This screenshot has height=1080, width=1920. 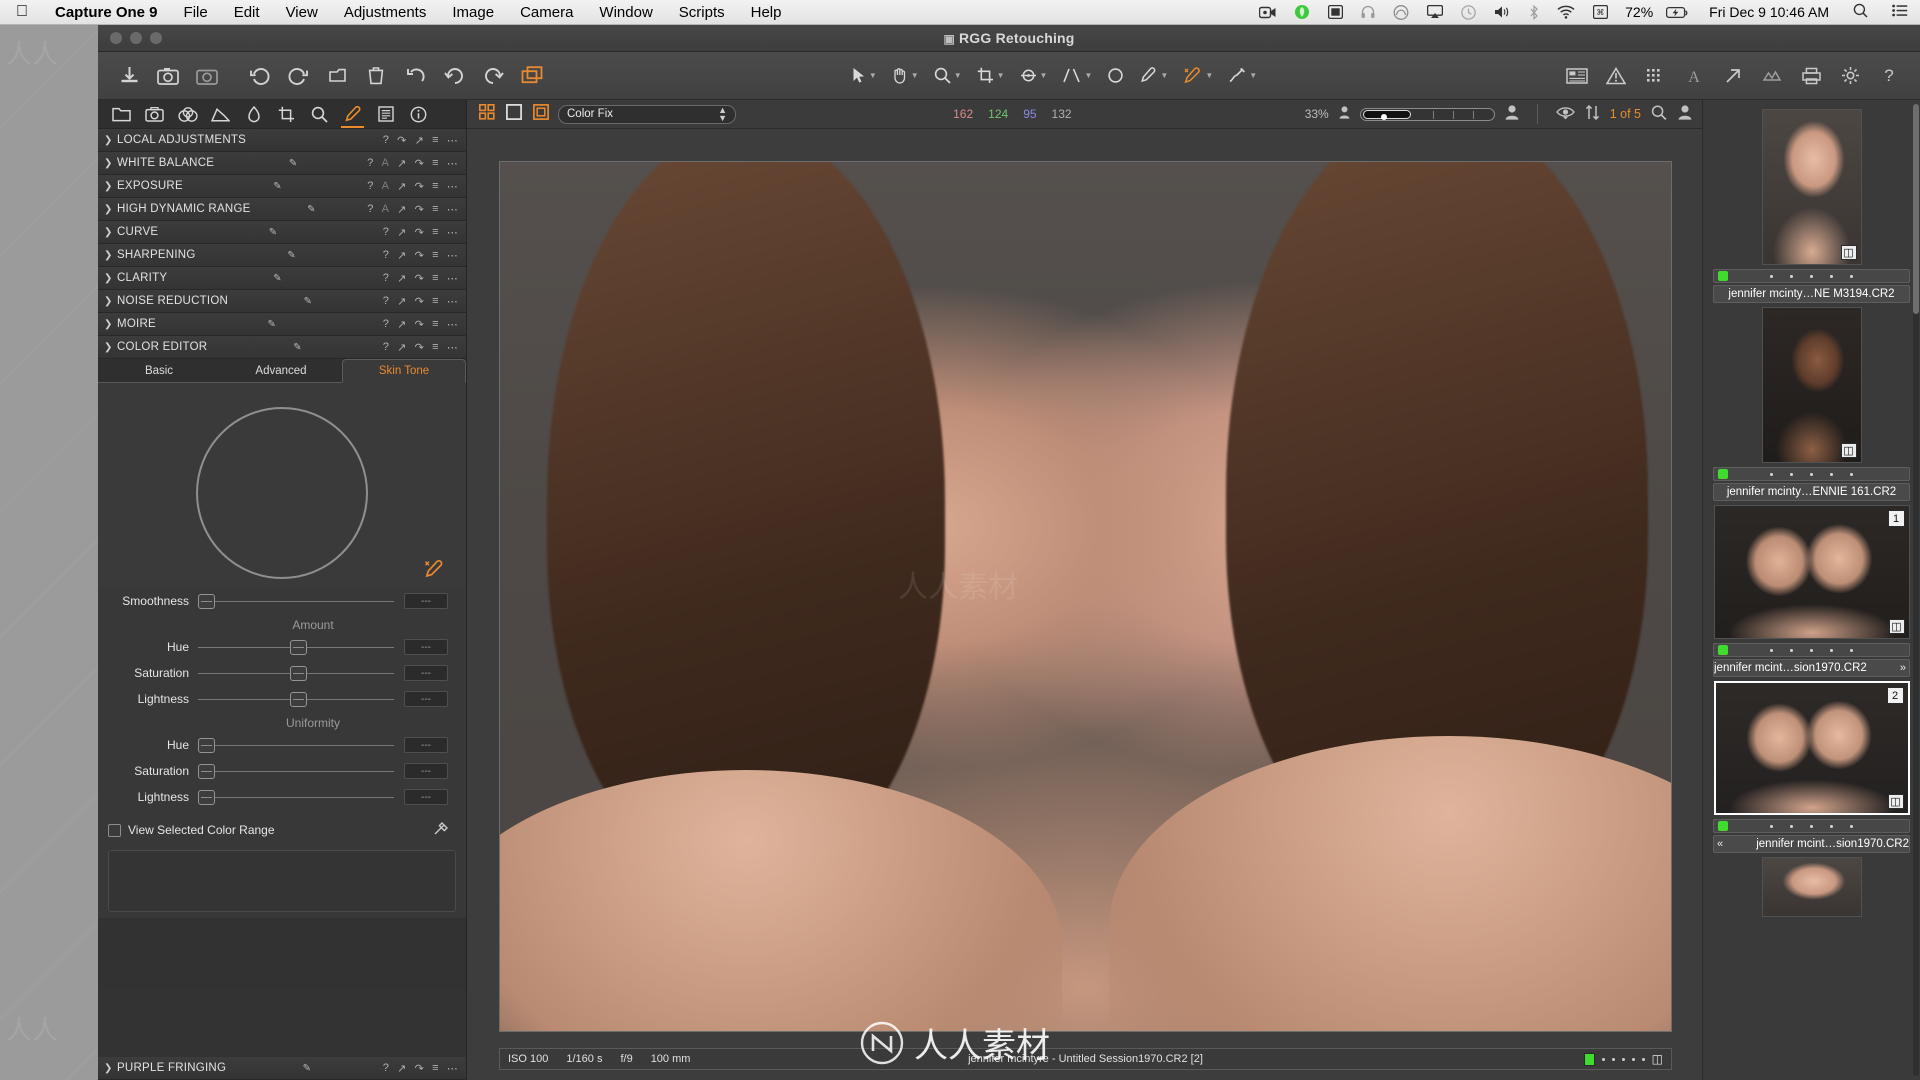 What do you see at coordinates (1512, 114) in the screenshot?
I see `person-large-icon` at bounding box center [1512, 114].